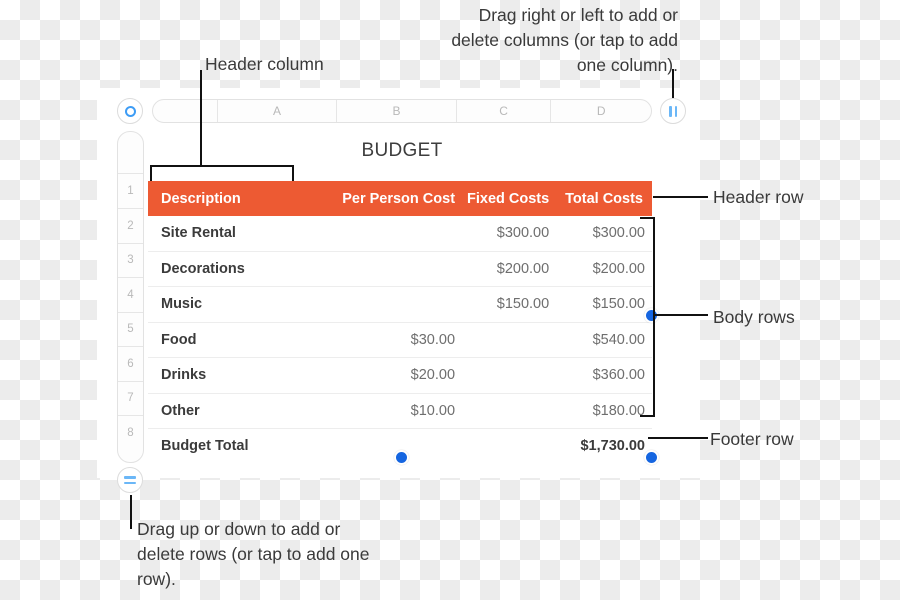 Image resolution: width=900 pixels, height=600 pixels. I want to click on table-row: Decorations $200.00 $200.00, so click(400, 269).